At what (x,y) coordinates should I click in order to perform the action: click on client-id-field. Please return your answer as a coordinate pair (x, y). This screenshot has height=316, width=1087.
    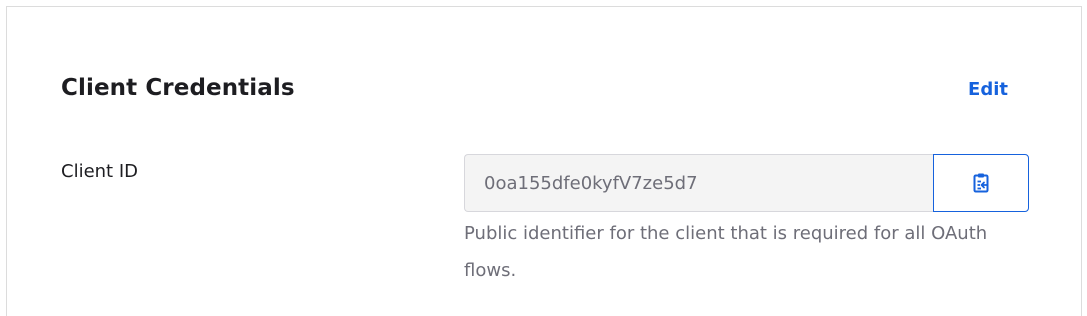
    Looking at the image, I should click on (699, 183).